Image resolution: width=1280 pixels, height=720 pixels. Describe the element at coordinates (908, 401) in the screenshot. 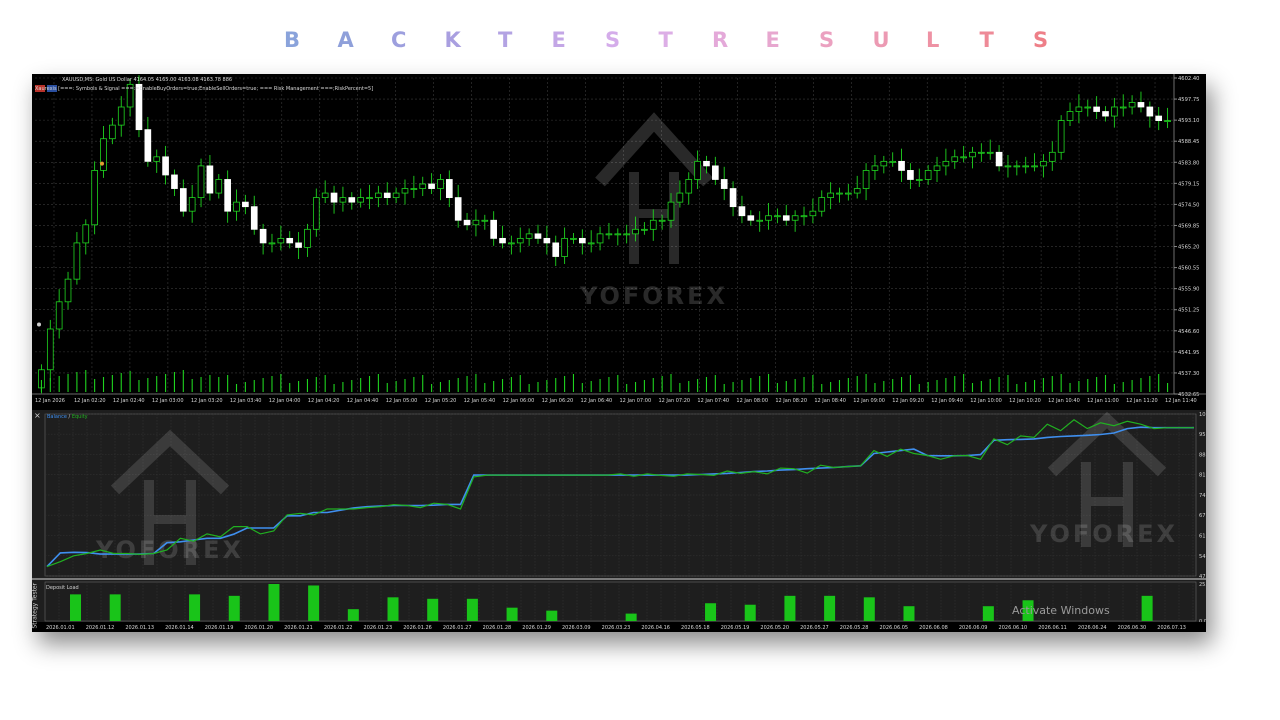

I see `x-tick-label: 12 Jan 09:20` at that location.